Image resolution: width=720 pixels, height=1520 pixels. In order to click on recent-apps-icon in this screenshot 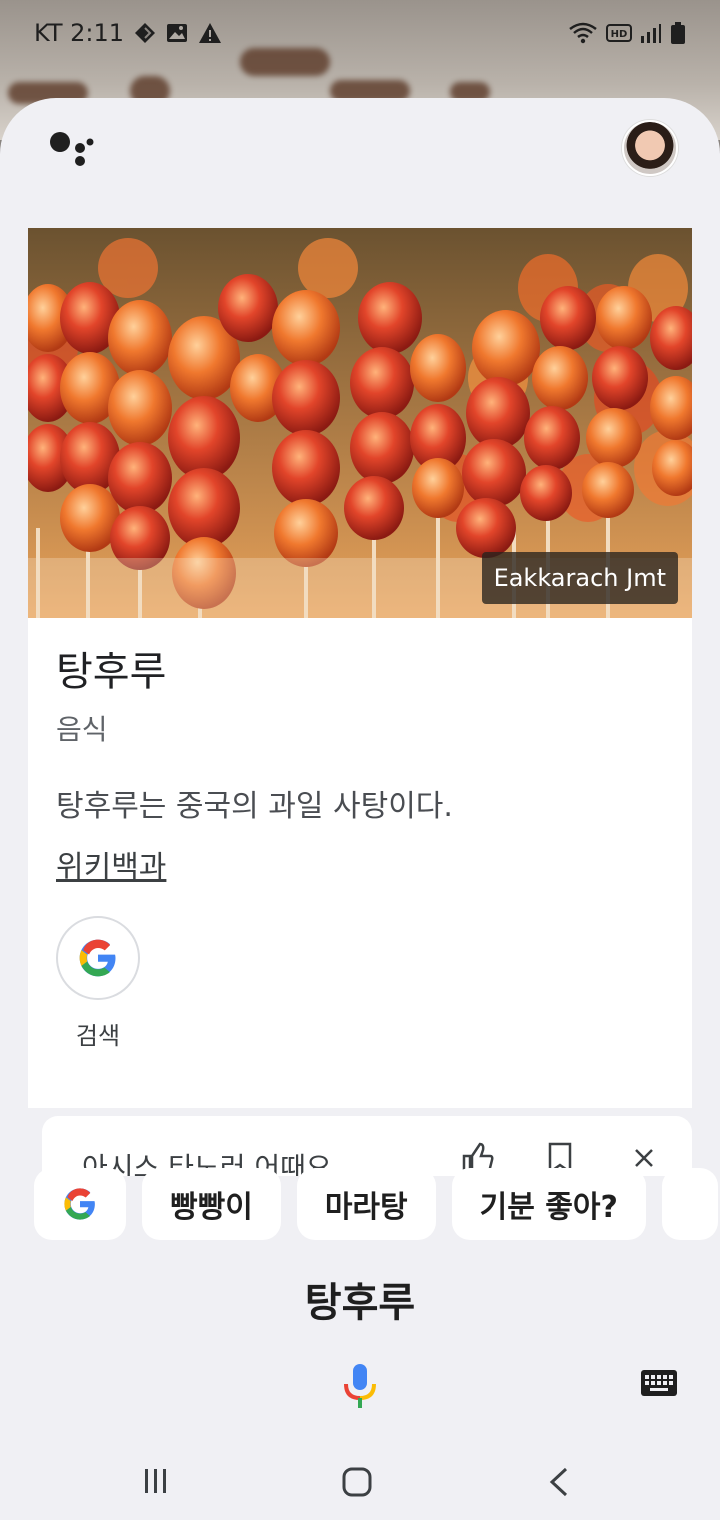, I will do `click(156, 1481)`.